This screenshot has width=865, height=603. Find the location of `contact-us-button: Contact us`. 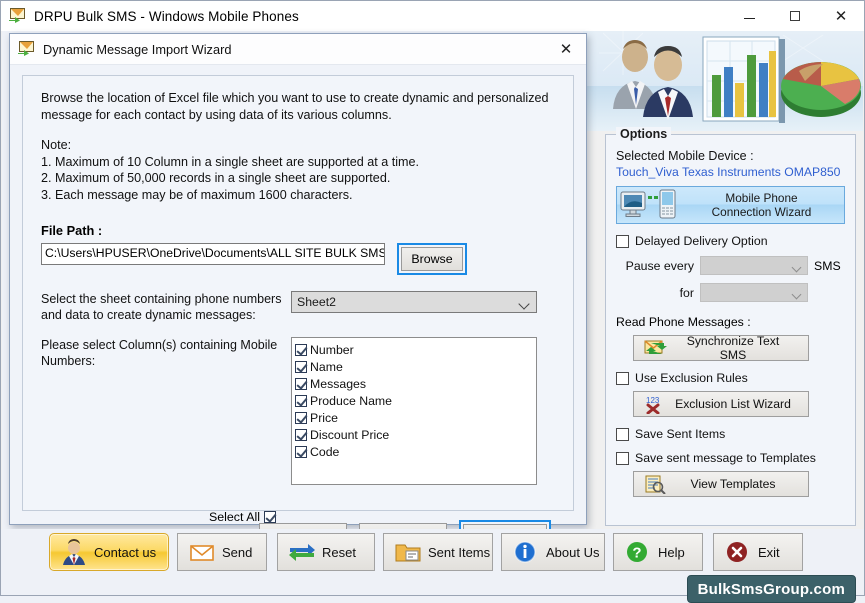

contact-us-button: Contact us is located at coordinates (109, 552).